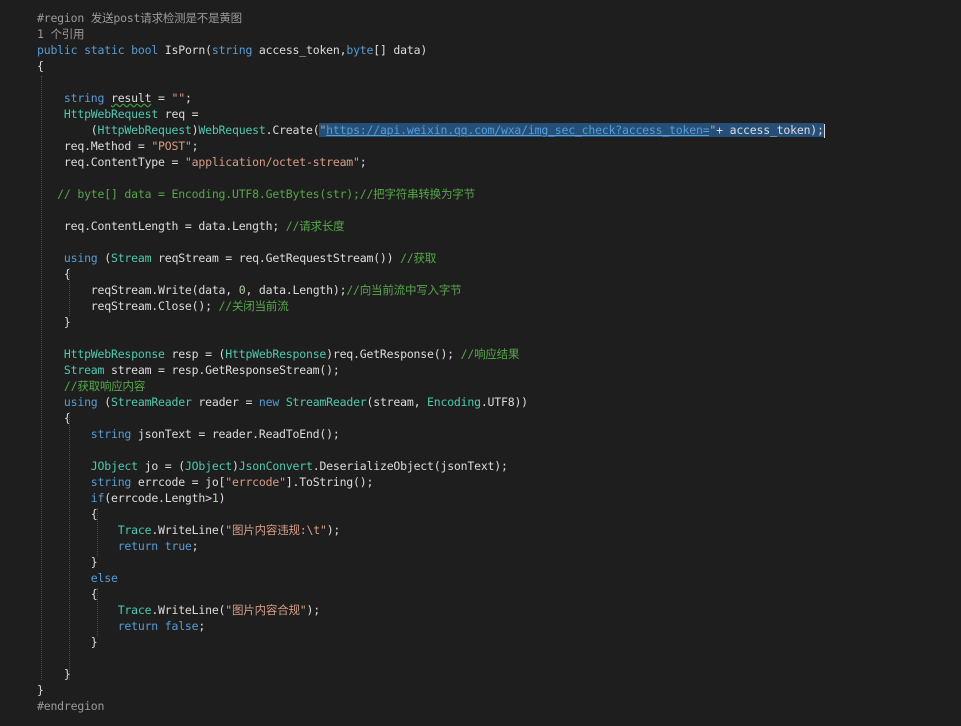 The height and width of the screenshot is (726, 961). What do you see at coordinates (104, 386) in the screenshot?
I see `code-token: //获取响应内容` at bounding box center [104, 386].